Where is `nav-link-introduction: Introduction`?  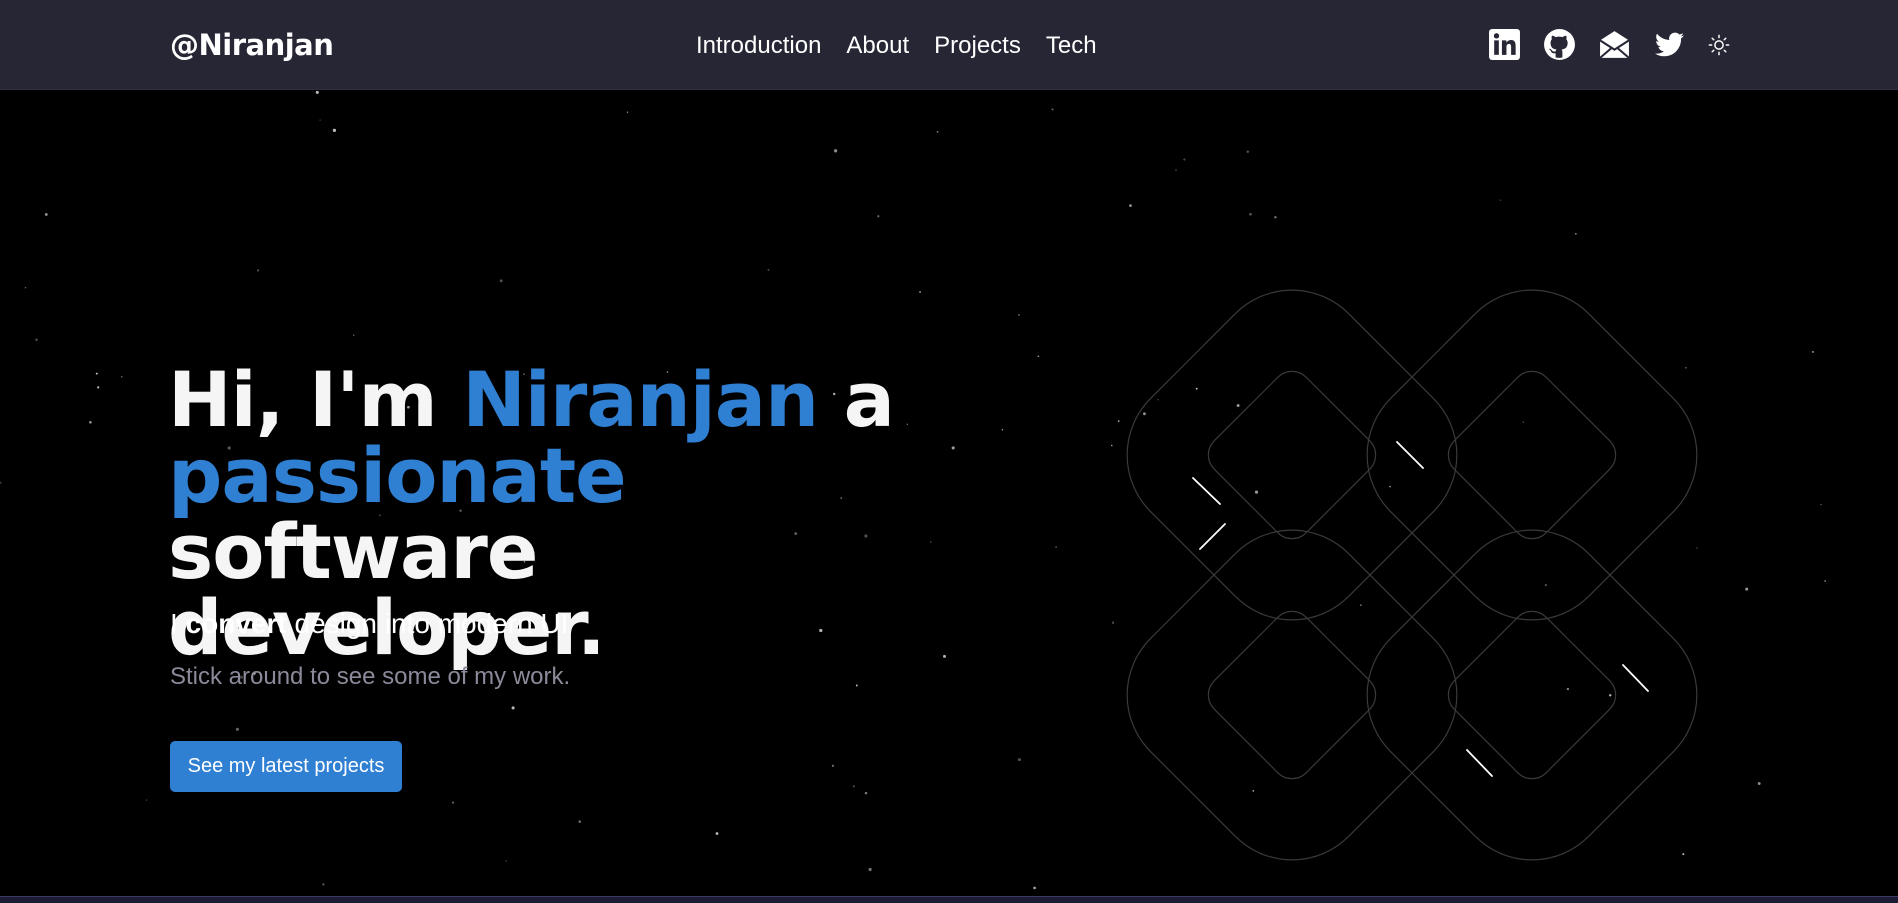 nav-link-introduction: Introduction is located at coordinates (758, 46).